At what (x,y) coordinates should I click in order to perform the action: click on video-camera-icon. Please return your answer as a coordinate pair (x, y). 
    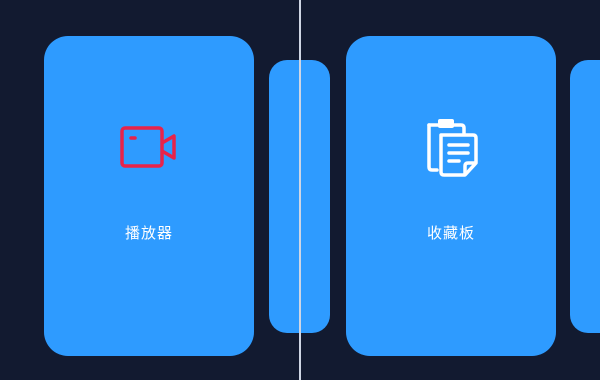
    Looking at the image, I should click on (149, 148).